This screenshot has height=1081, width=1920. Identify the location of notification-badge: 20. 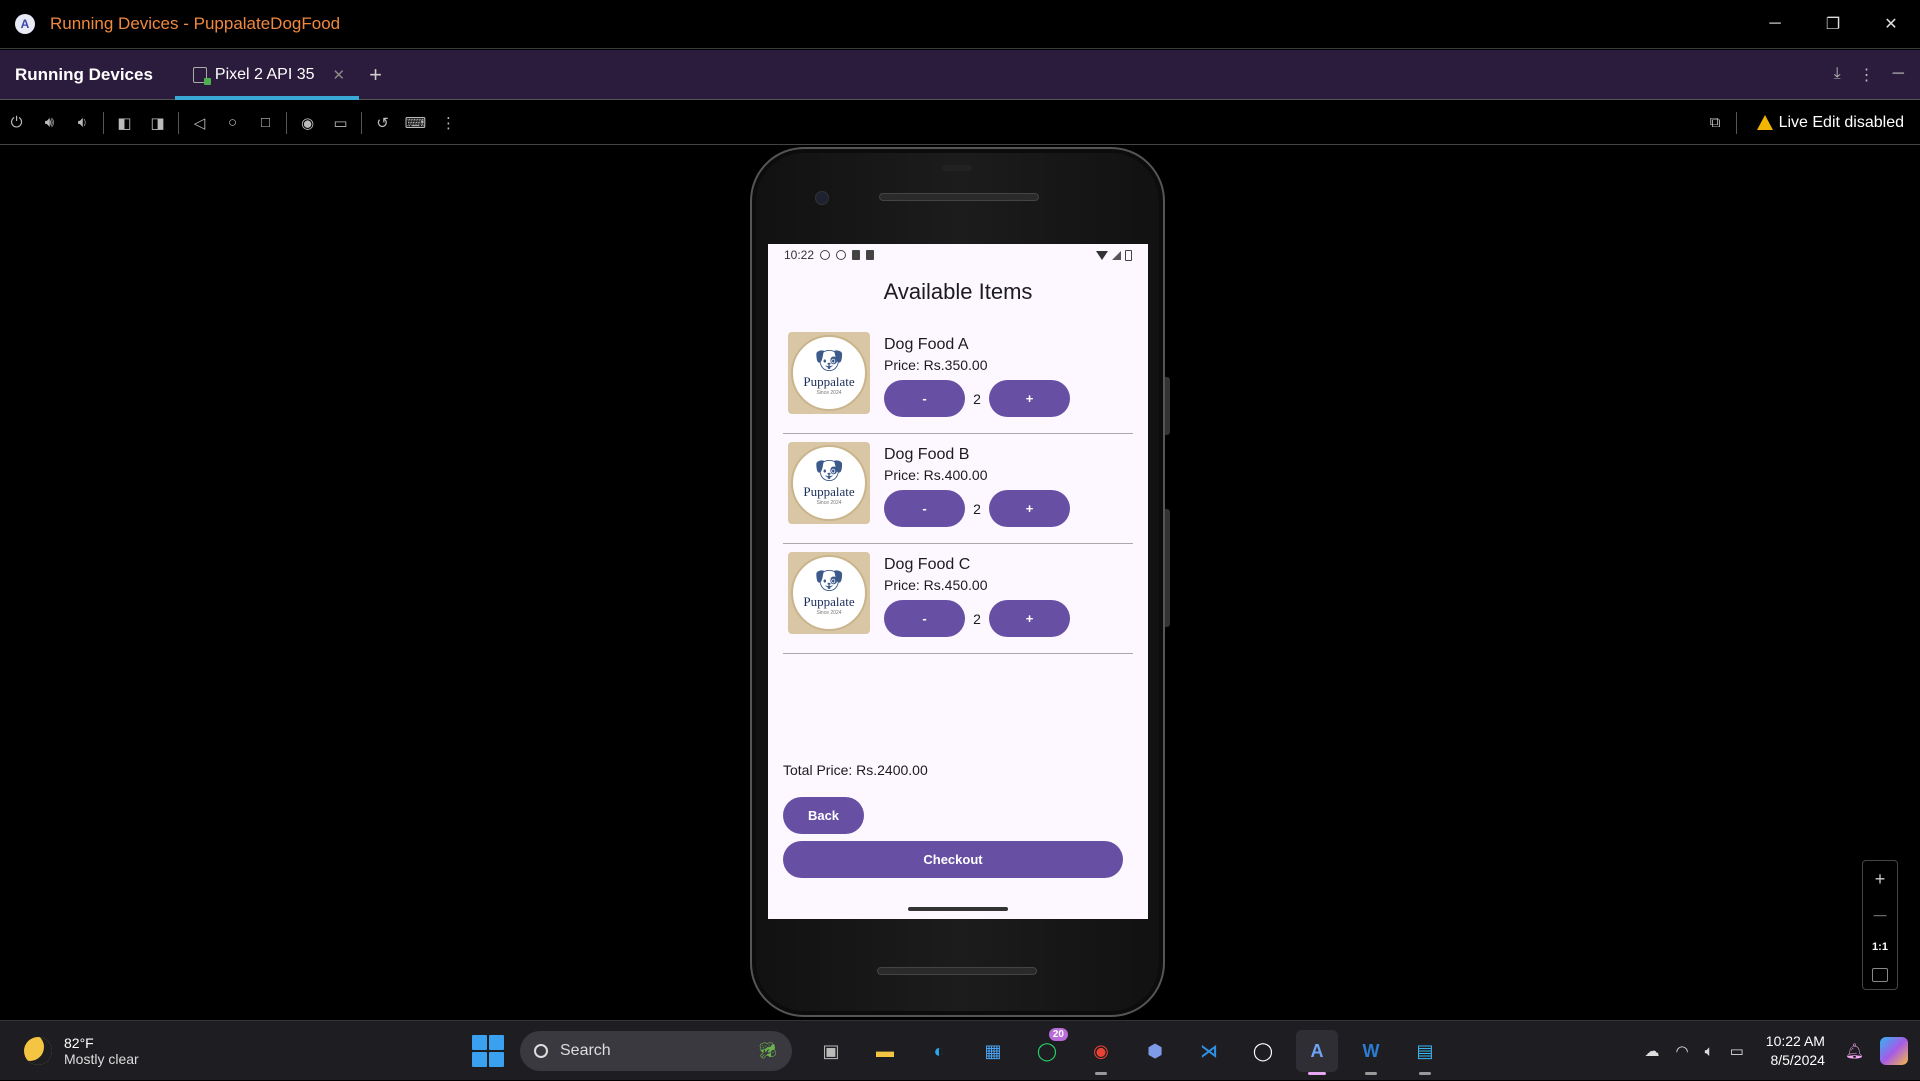
(1058, 1034).